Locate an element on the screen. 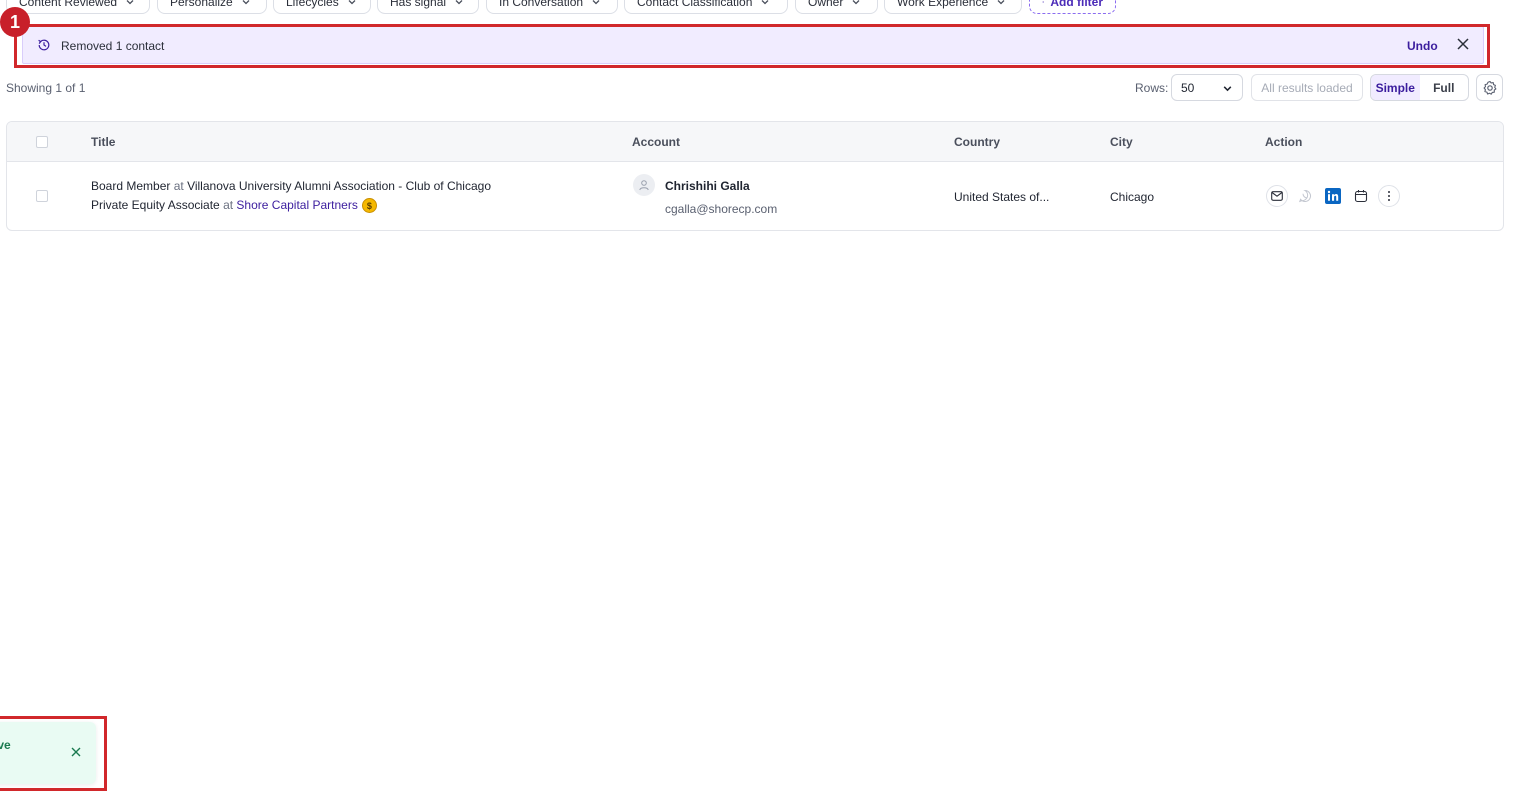 This screenshot has height=800, width=1520. results-count: Showing 1 of 1 is located at coordinates (46, 88).